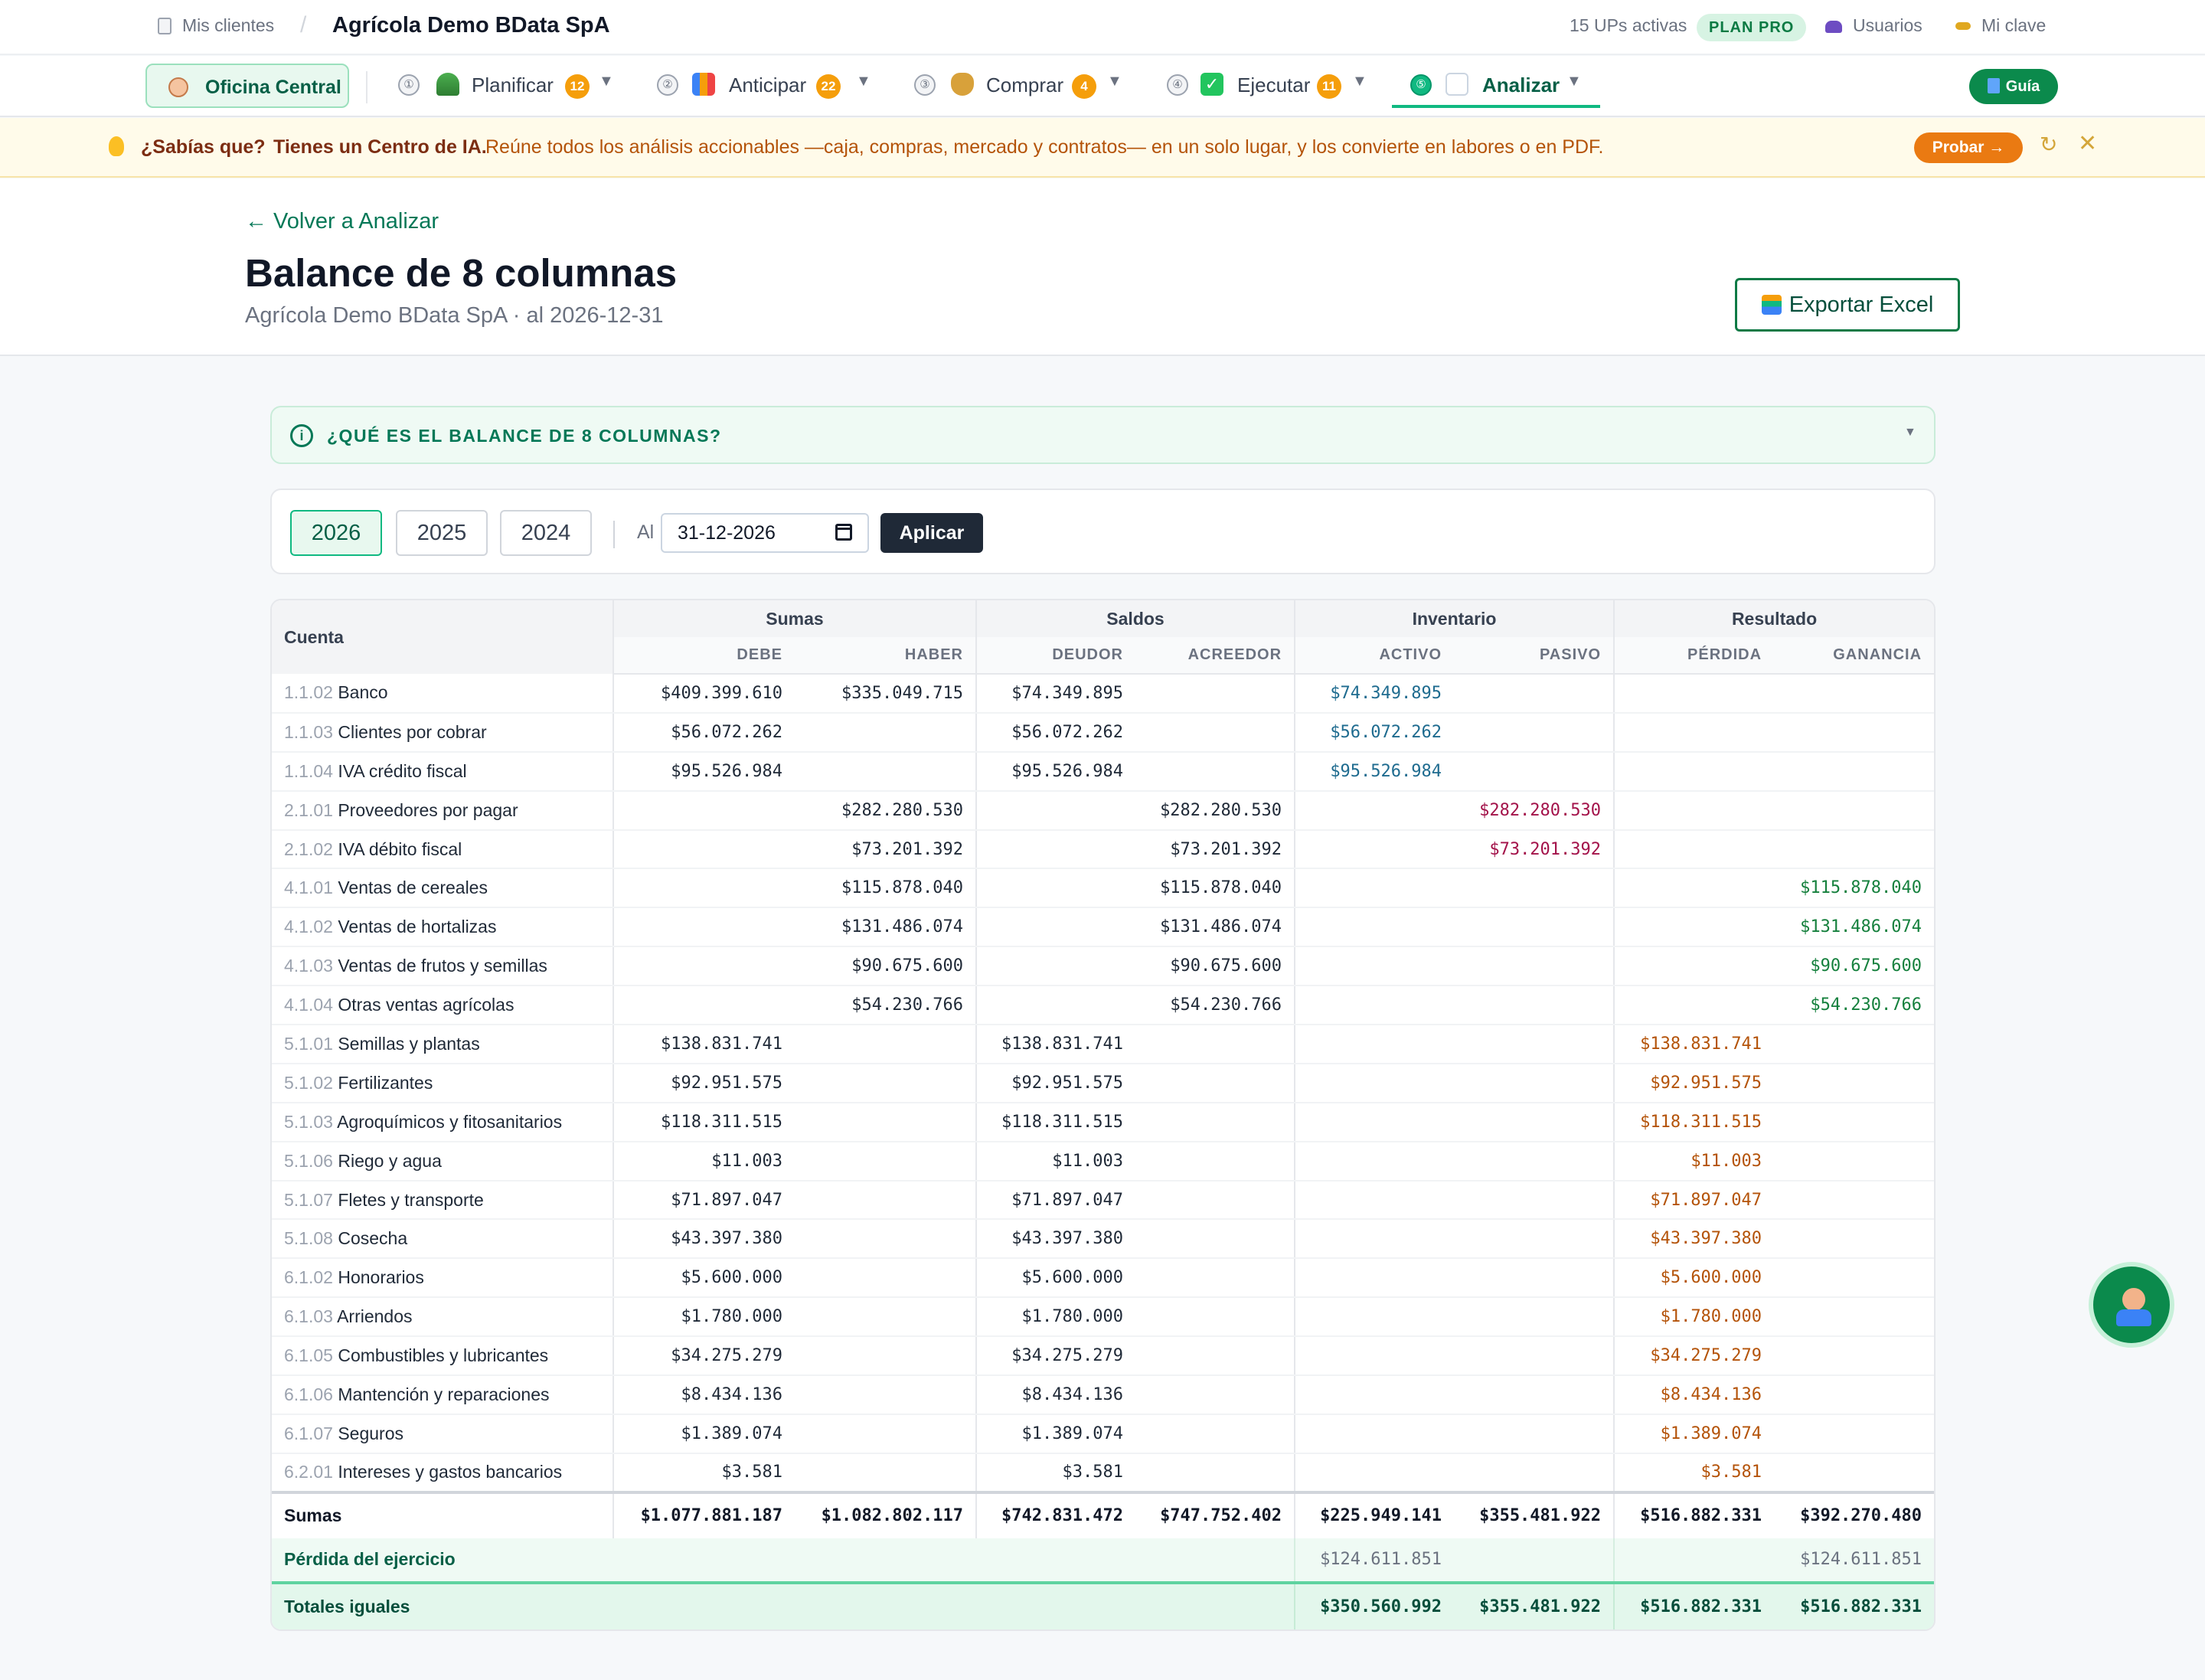 The height and width of the screenshot is (1680, 2205). Describe the element at coordinates (1329, 86) in the screenshot. I see `tab-badge: 11` at that location.